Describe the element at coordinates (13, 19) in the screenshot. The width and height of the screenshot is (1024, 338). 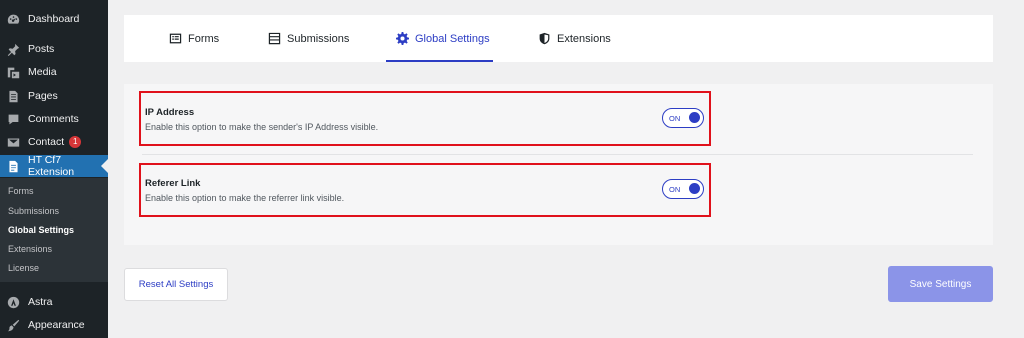
I see `dashboard-icon` at that location.